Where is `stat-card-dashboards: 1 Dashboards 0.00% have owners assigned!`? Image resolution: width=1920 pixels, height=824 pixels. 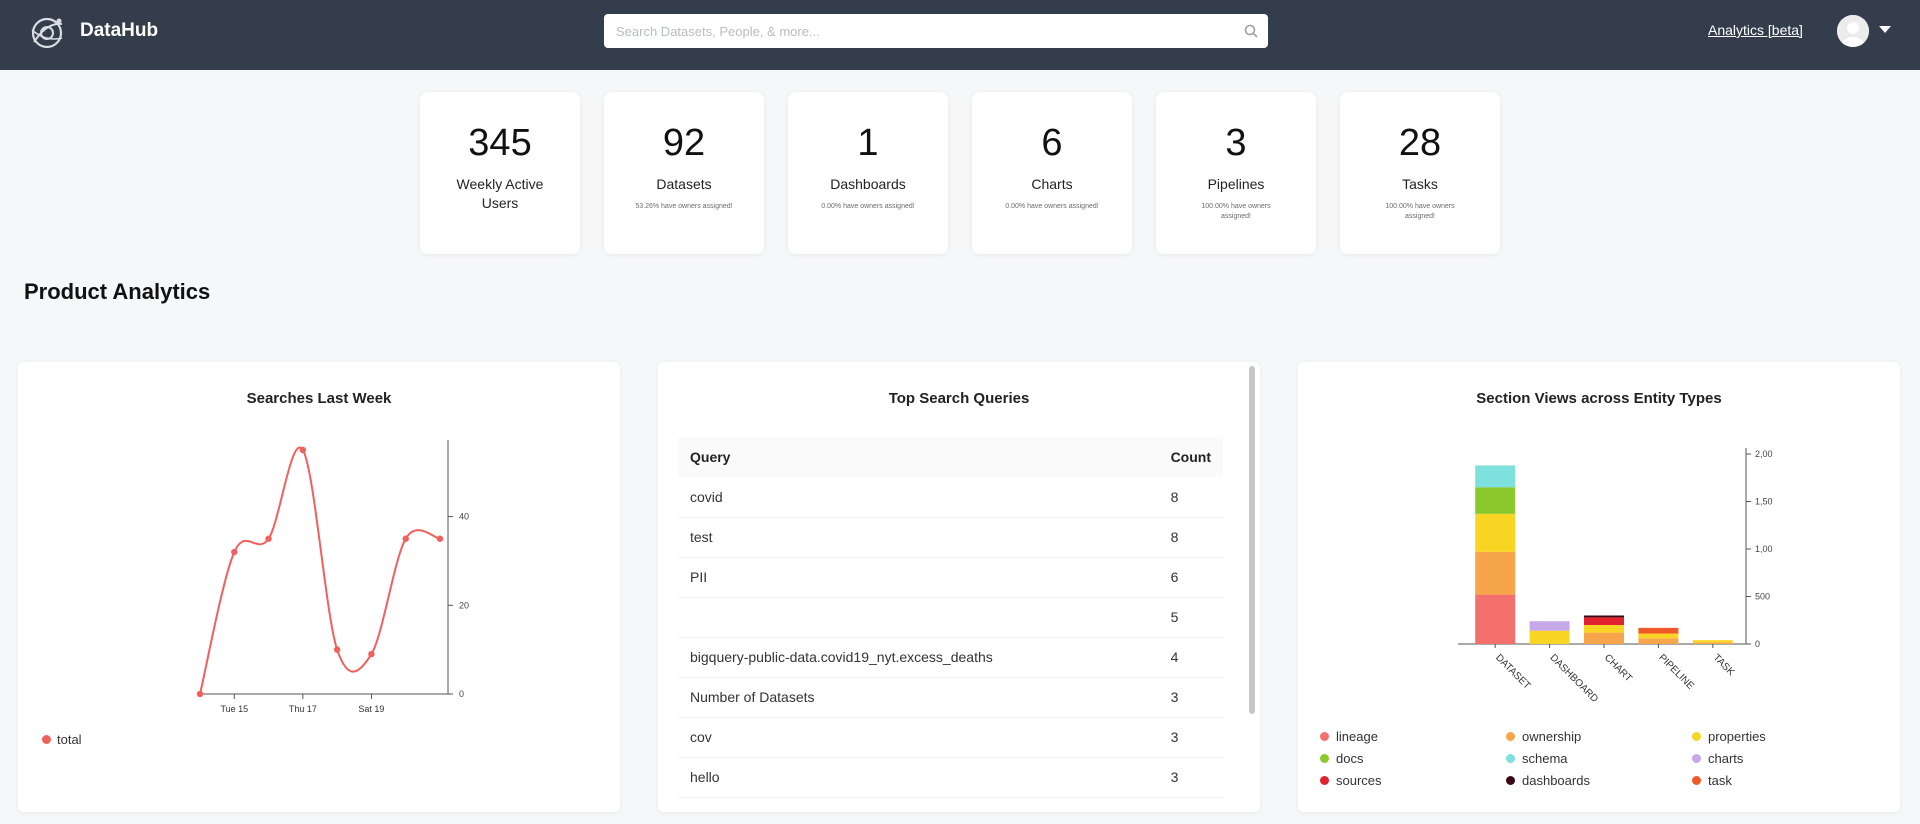 stat-card-dashboards: 1 Dashboards 0.00% have owners assigned! is located at coordinates (868, 173).